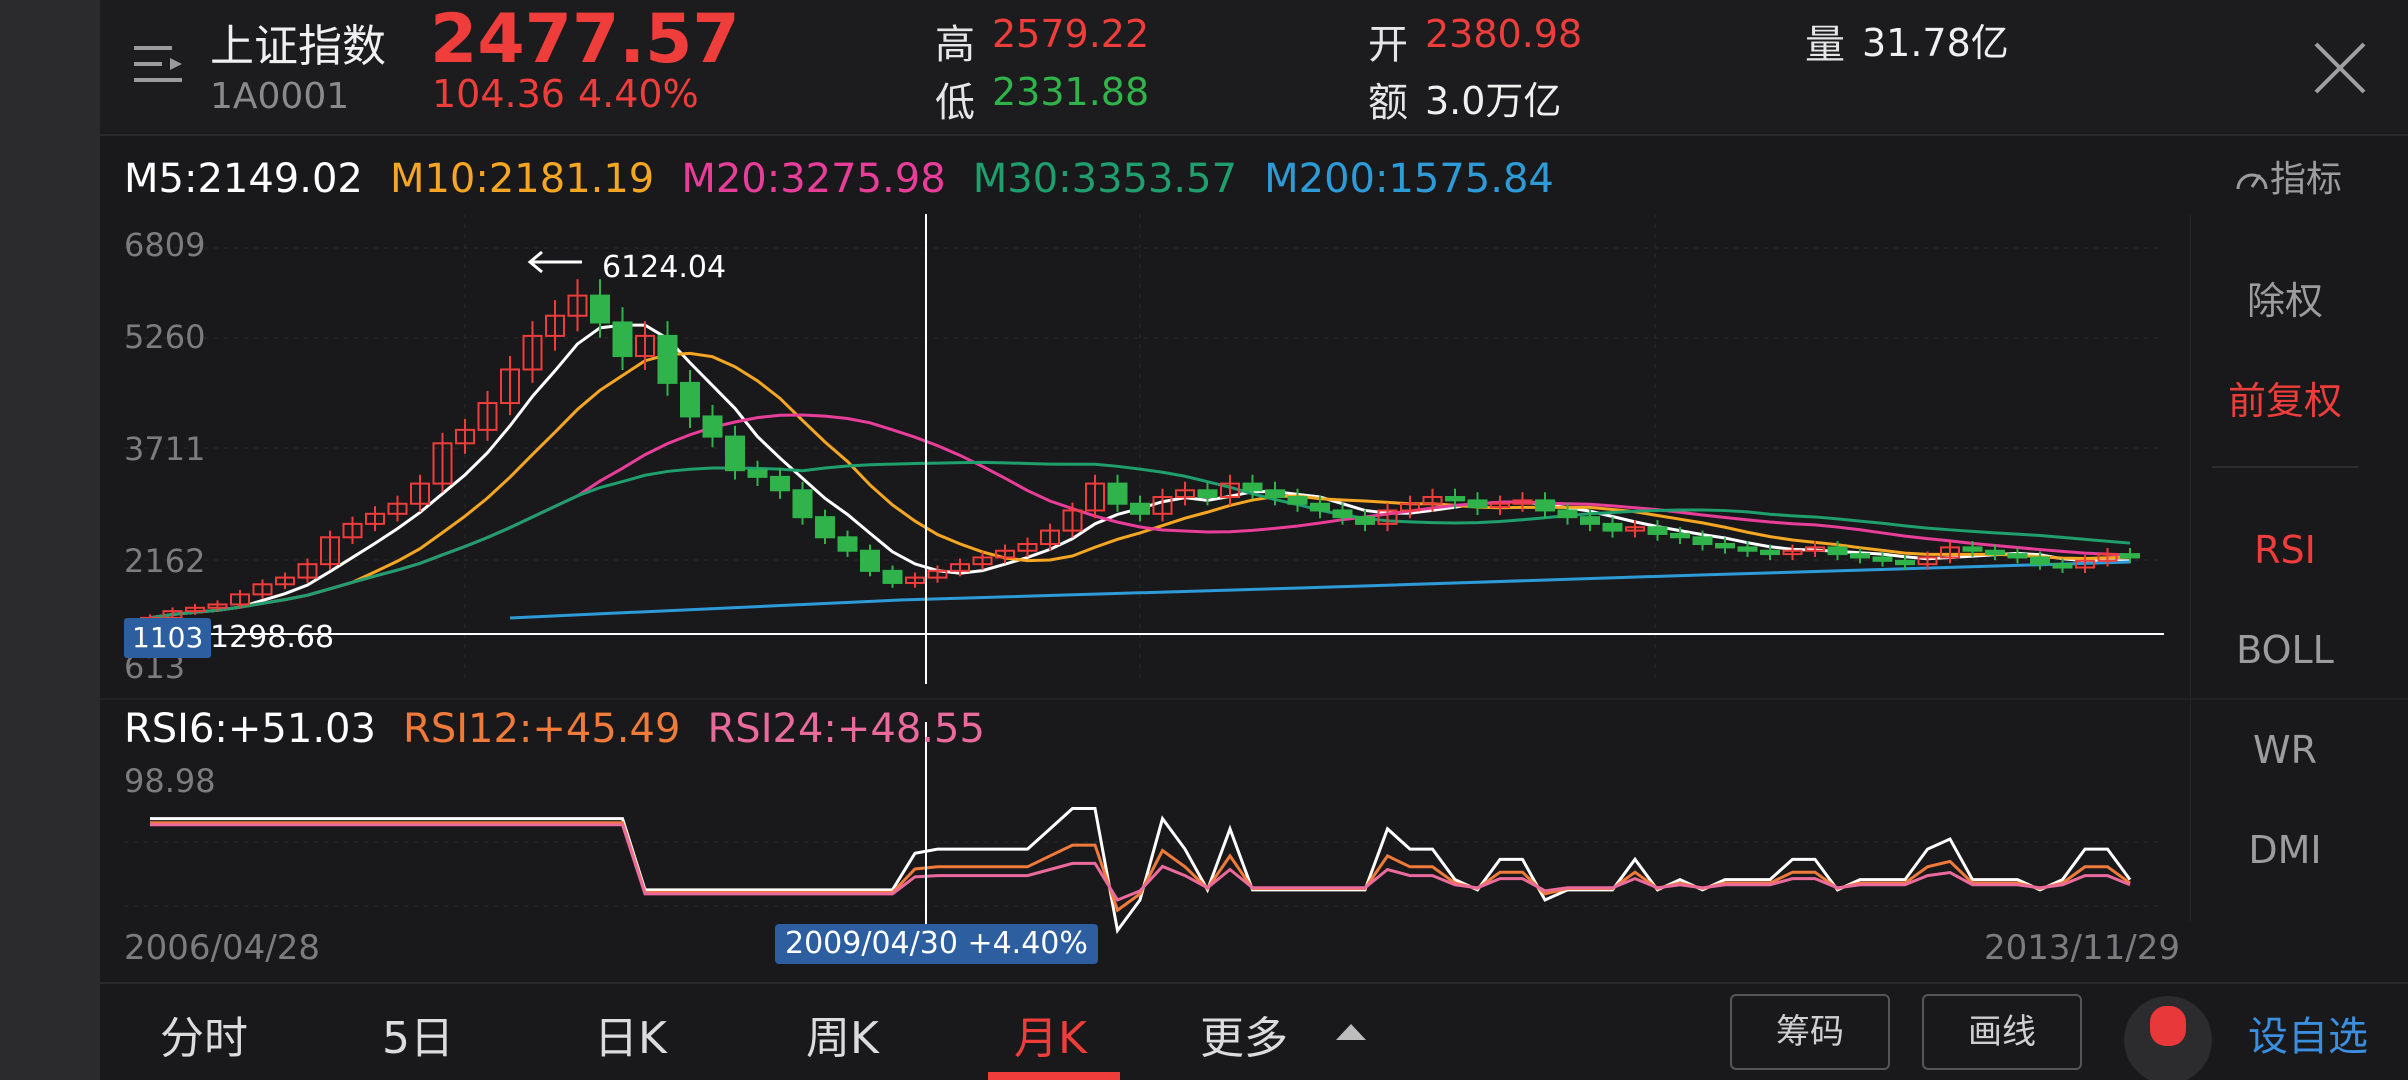 This screenshot has width=2408, height=1080. What do you see at coordinates (204, 1034) in the screenshot?
I see `tab-intraday: 分时` at bounding box center [204, 1034].